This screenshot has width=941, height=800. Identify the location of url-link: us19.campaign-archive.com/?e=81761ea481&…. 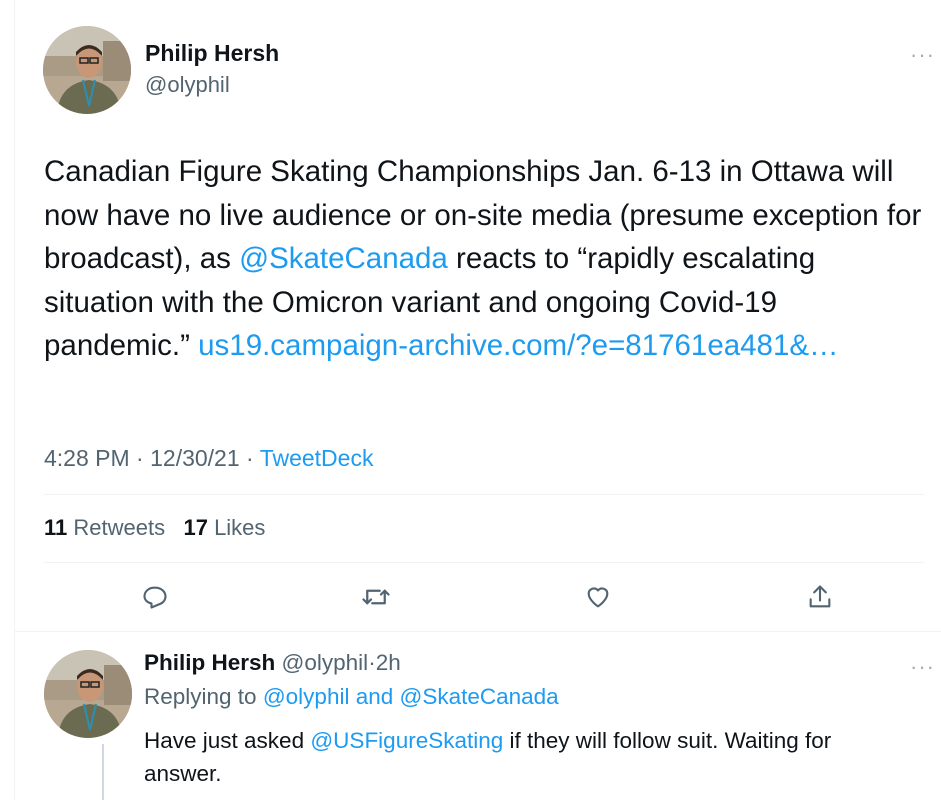
(518, 345).